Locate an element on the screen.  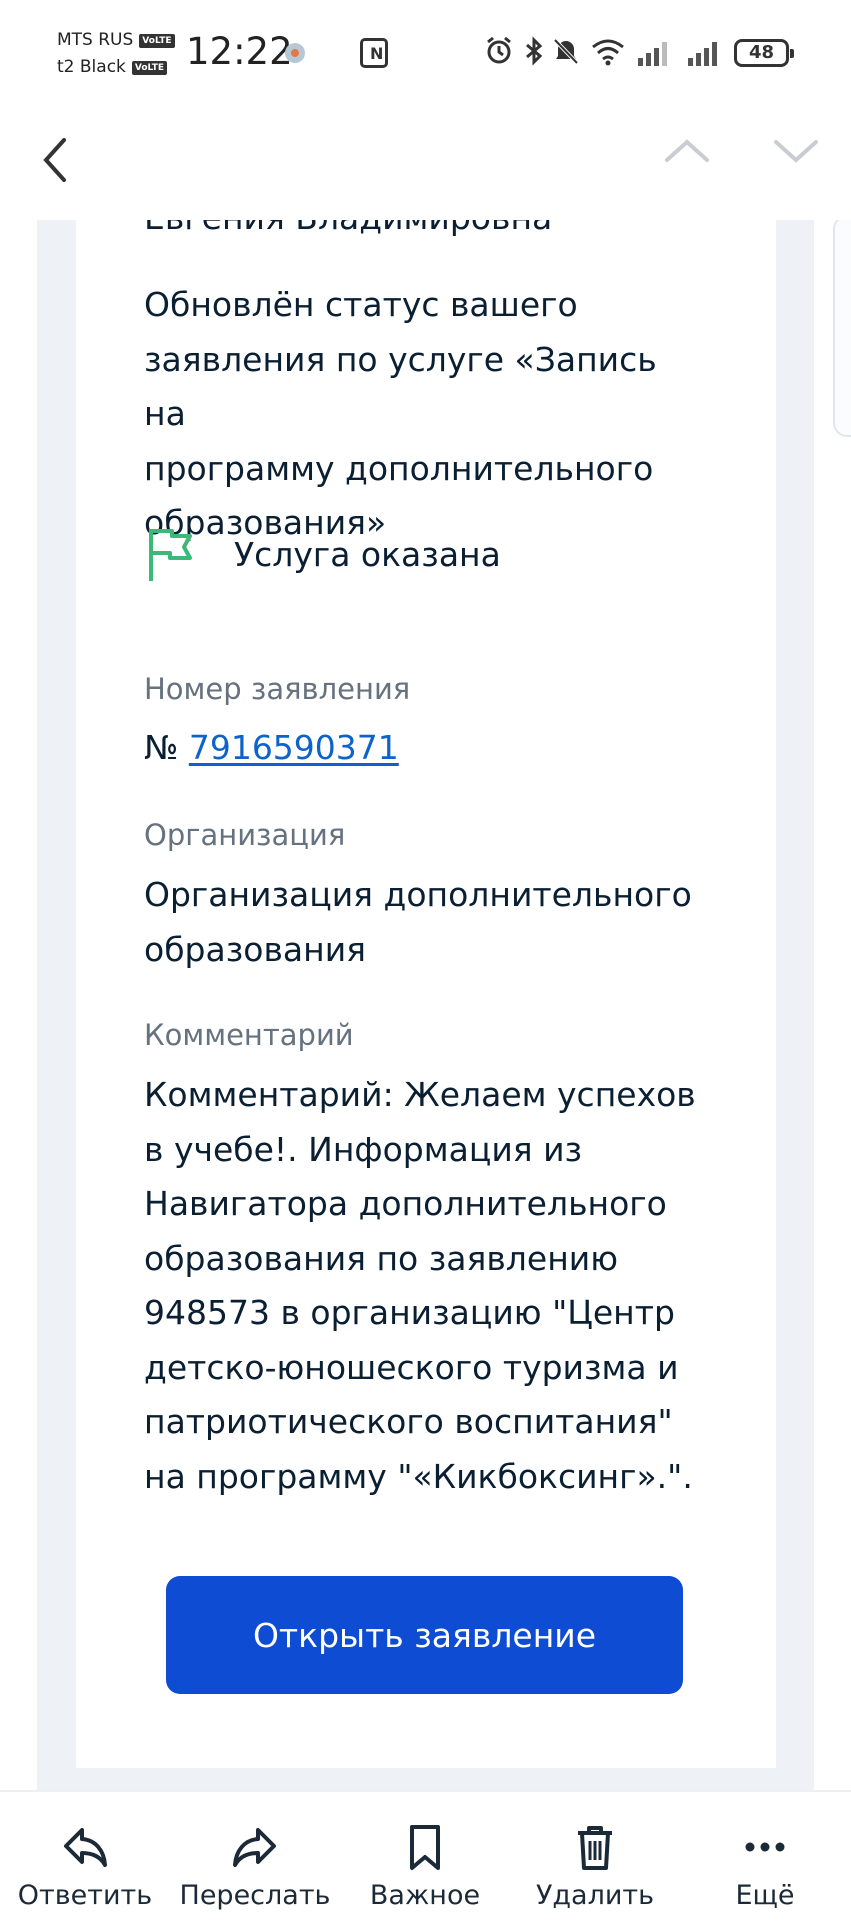
number-prefix: № is located at coordinates (161, 747).